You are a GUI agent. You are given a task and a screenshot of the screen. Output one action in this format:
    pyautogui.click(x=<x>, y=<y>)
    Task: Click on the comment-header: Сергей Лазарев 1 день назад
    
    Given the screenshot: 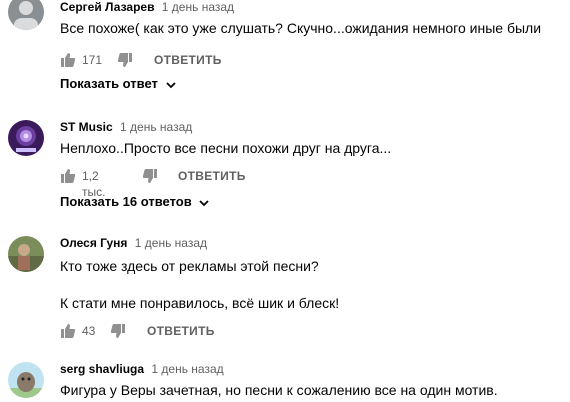 What is the action you would take?
    pyautogui.click(x=147, y=7)
    